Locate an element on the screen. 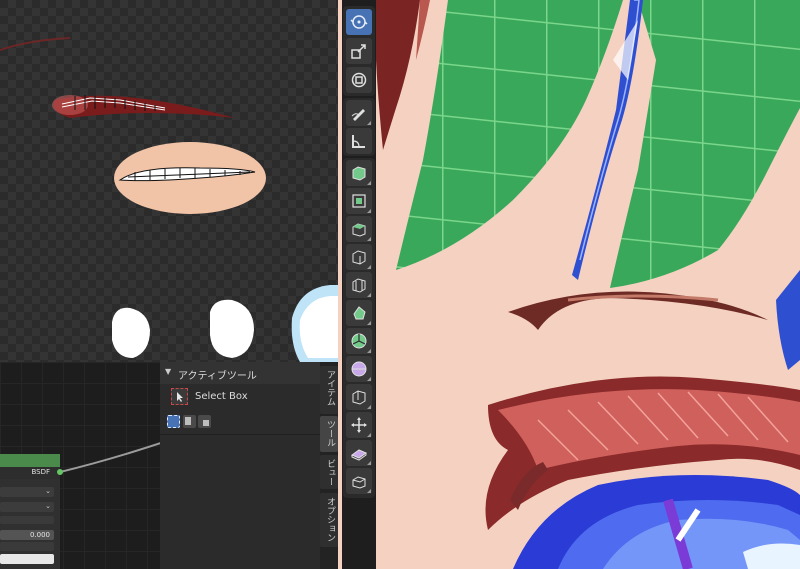 The image size is (800, 569). bevel-button is located at coordinates (359, 257).